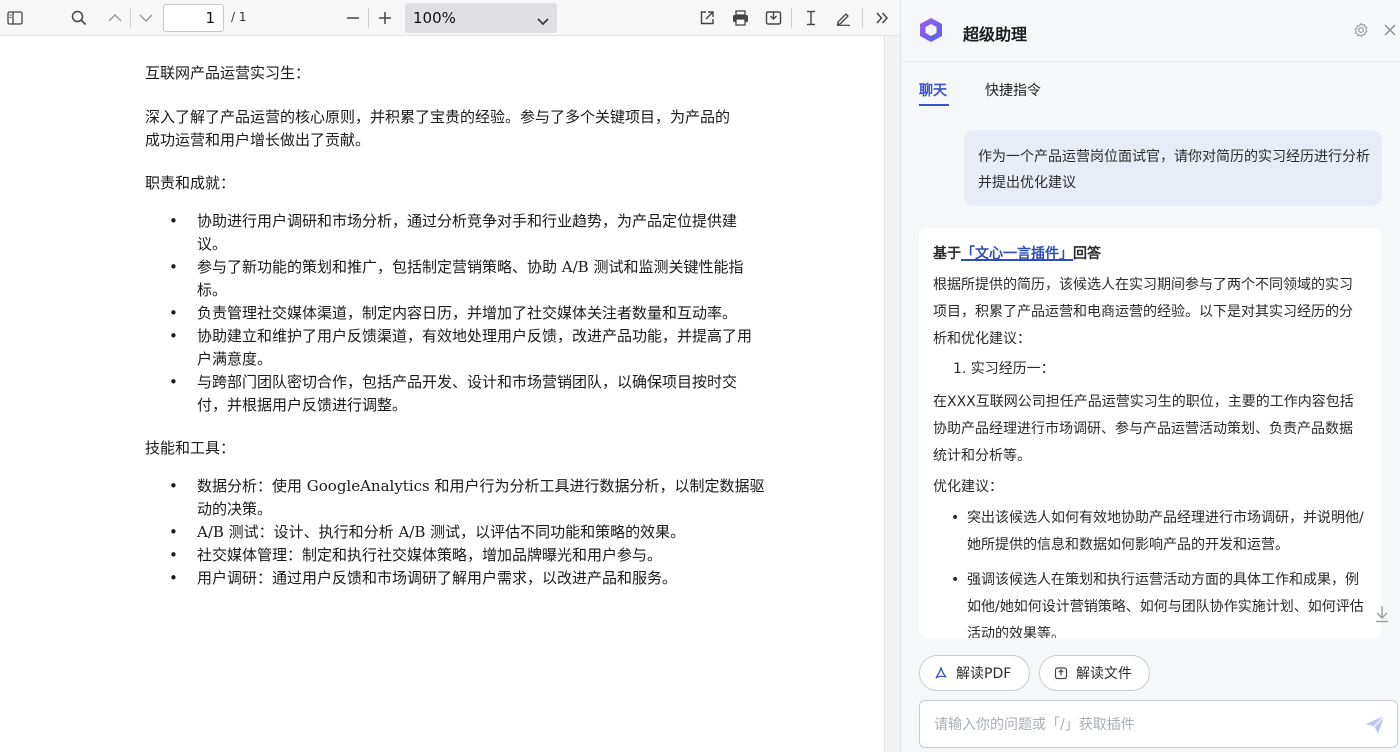 This screenshot has height=752, width=1400. Describe the element at coordinates (1134, 725) in the screenshot. I see `chat-input` at that location.